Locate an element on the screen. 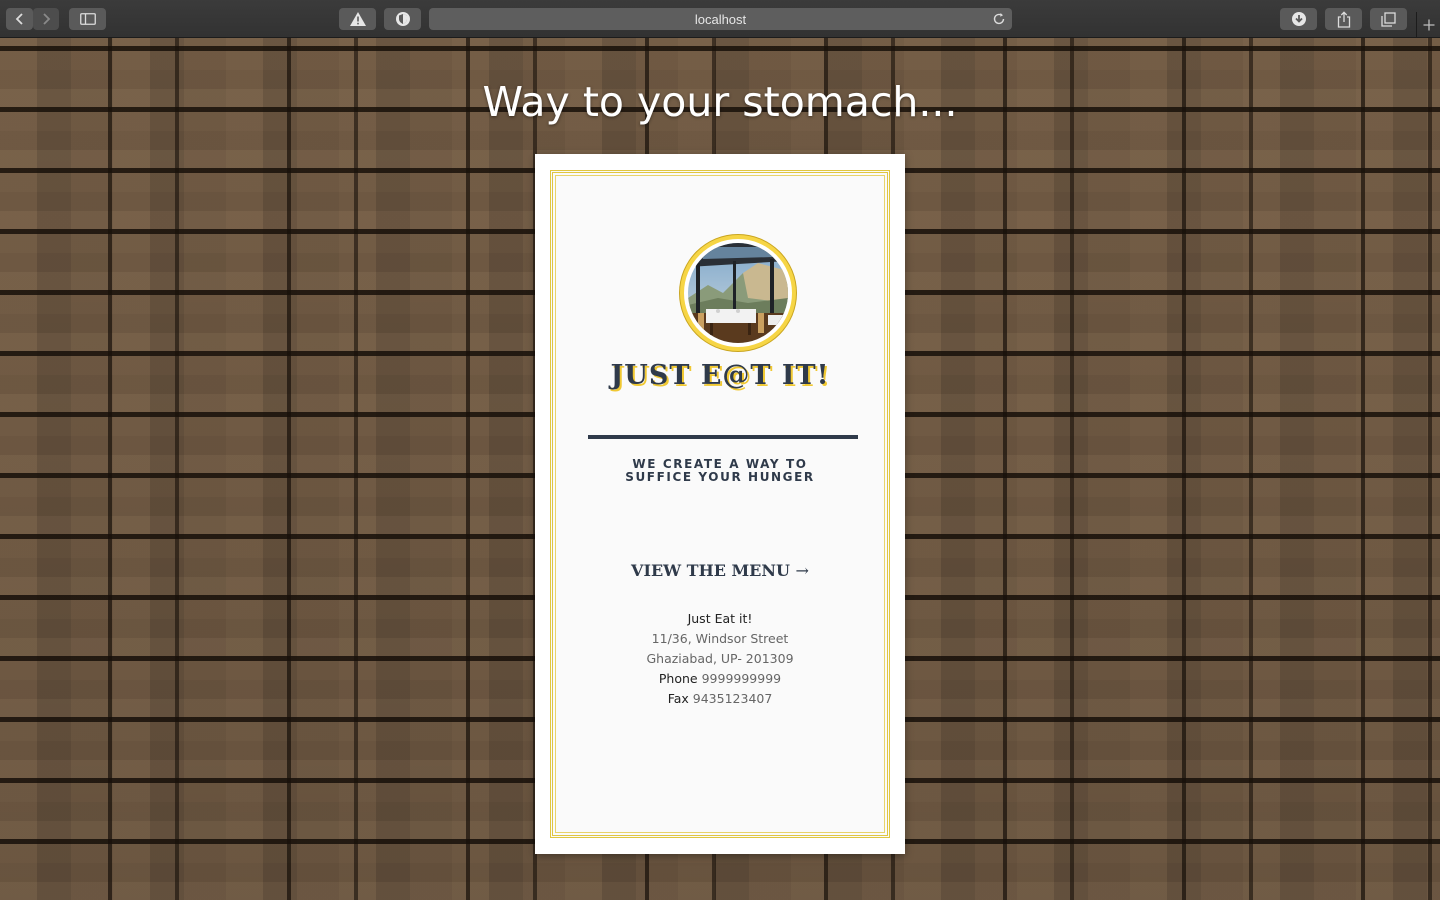 Image resolution: width=1440 pixels, height=900 pixels. new-tab-button is located at coordinates (1428, 25).